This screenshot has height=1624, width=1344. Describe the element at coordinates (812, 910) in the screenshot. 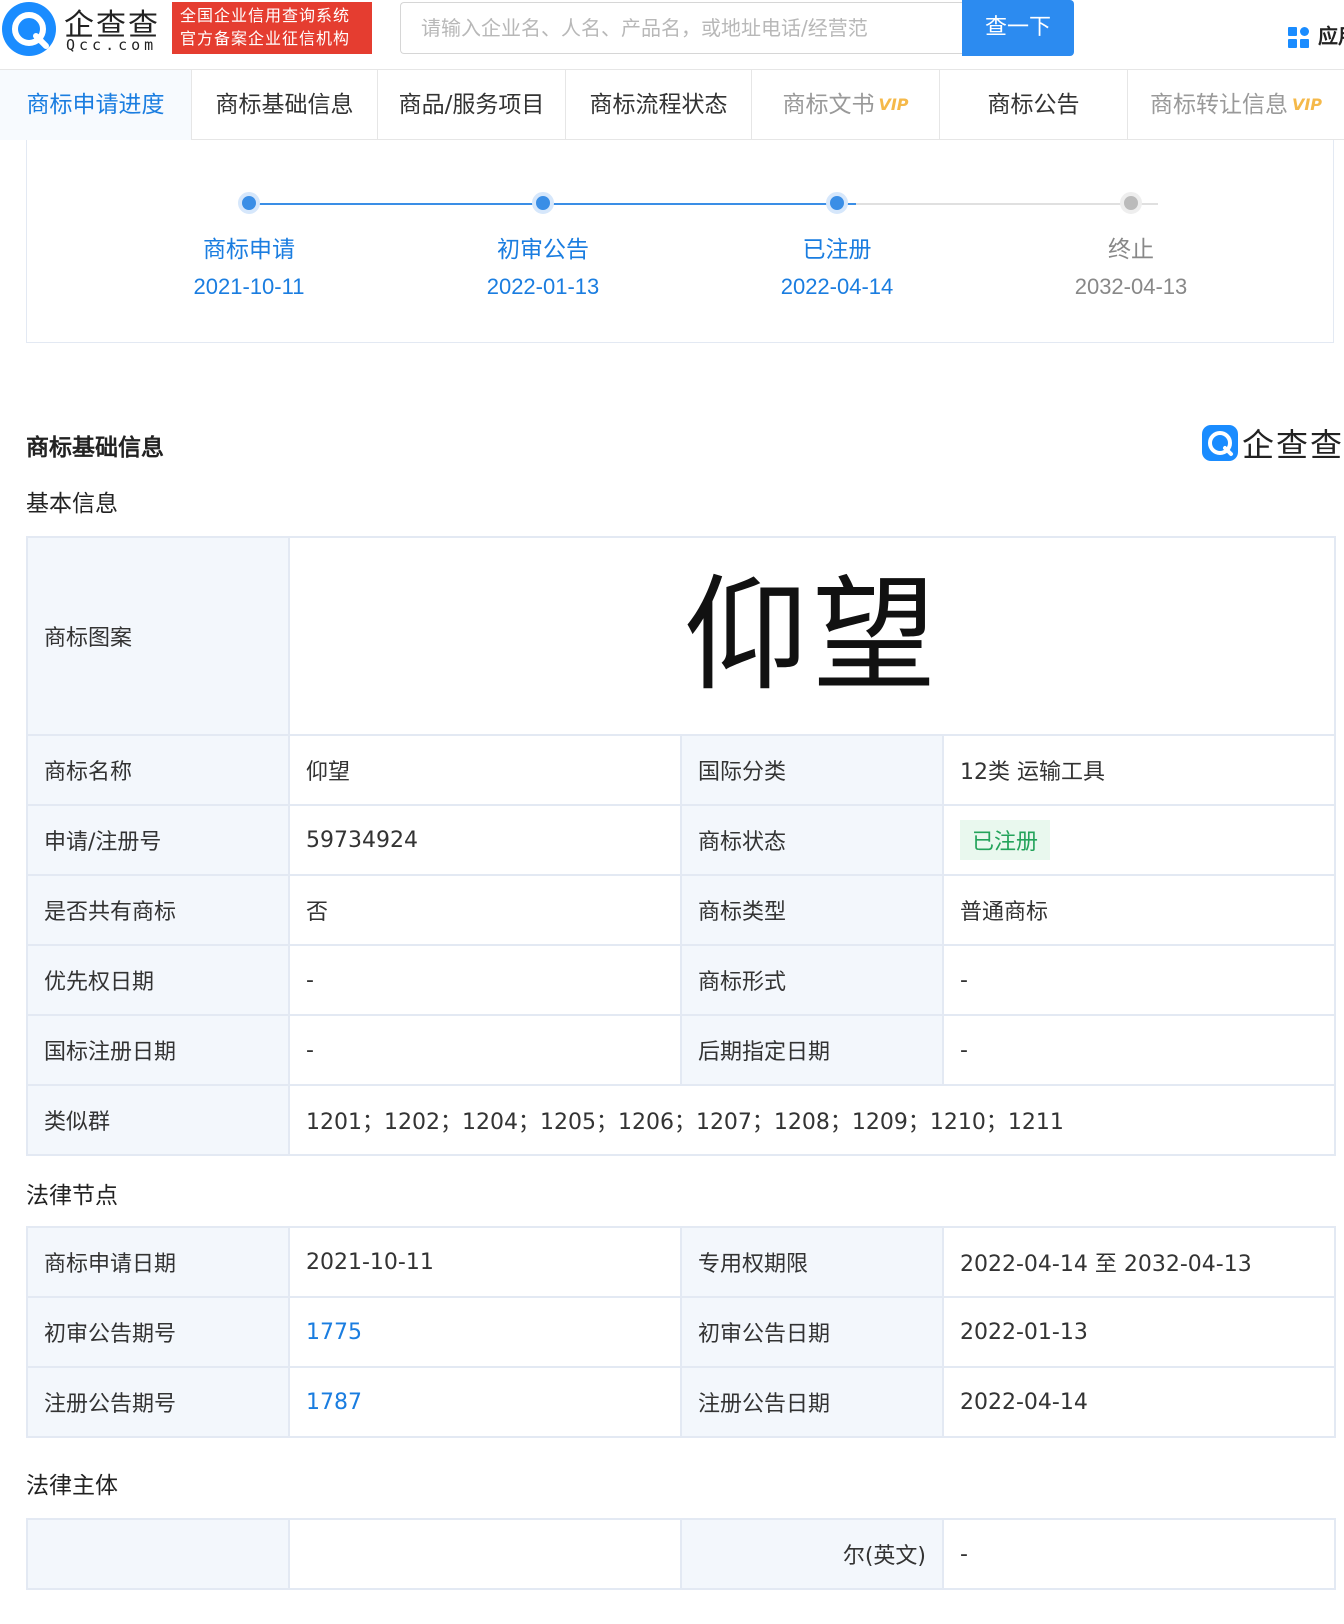

I see `key-cell: 商标类型` at that location.